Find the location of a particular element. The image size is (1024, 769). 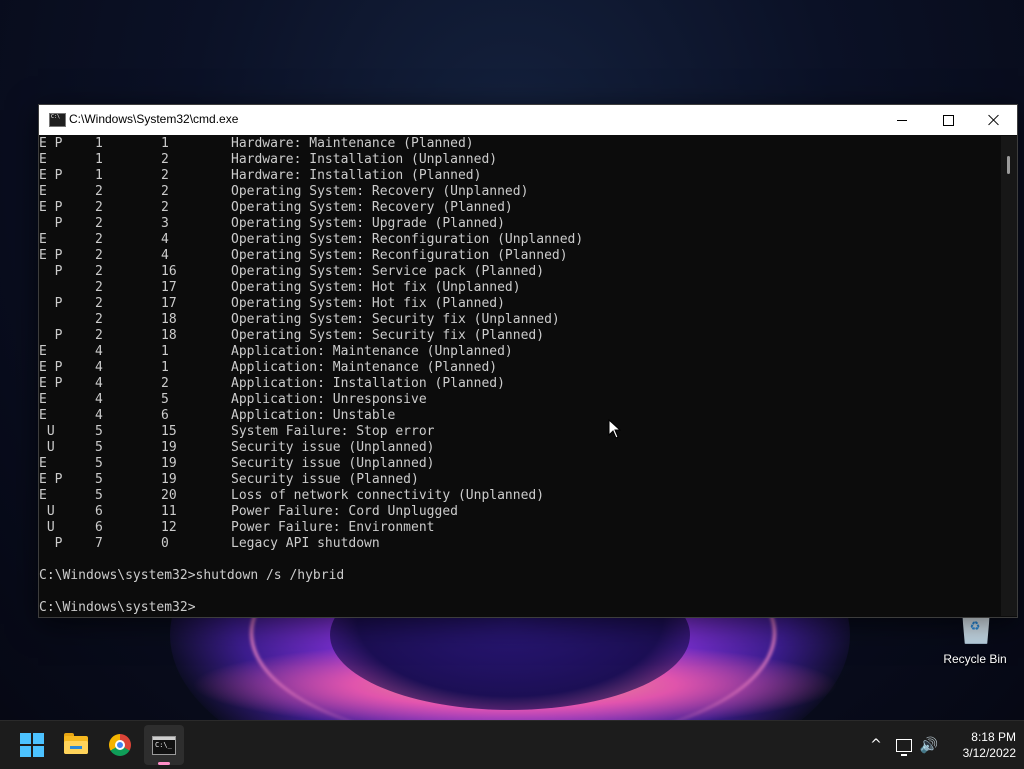

start-button is located at coordinates (32, 745).